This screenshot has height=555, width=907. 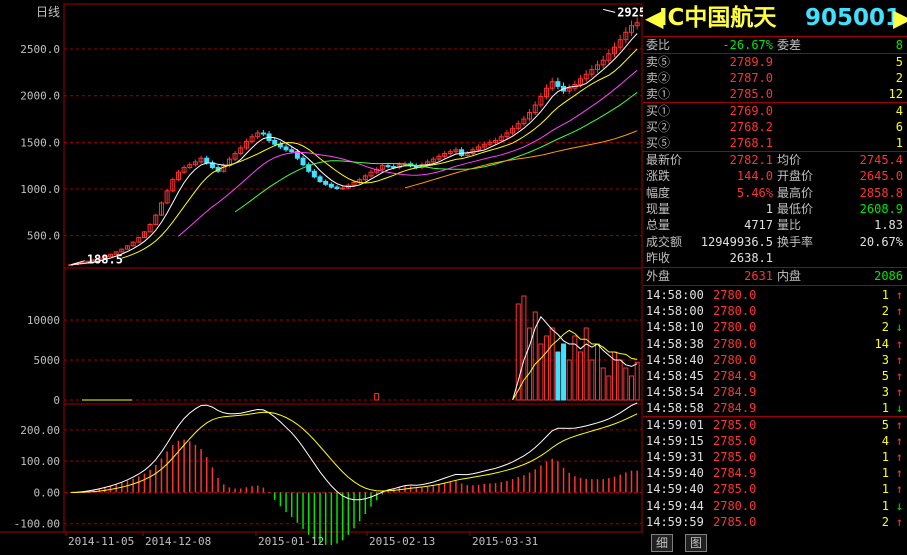 I want to click on stat-label: 最新价, so click(x=664, y=160).